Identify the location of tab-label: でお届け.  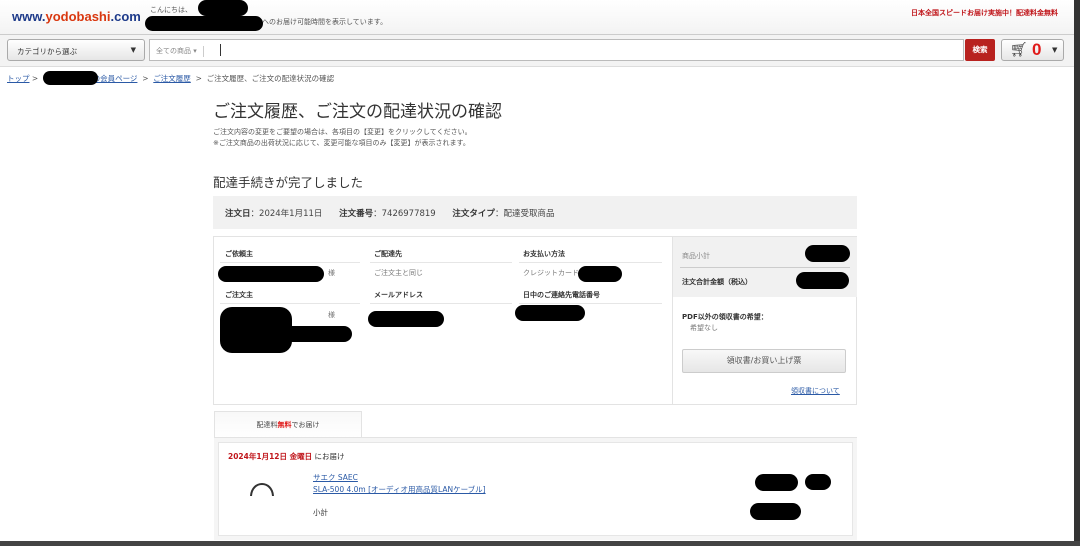
(305, 425).